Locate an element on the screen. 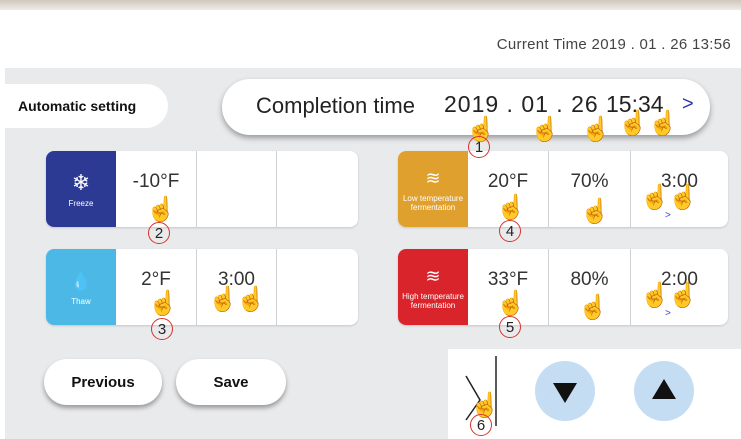  freeze-temp: -10°F is located at coordinates (156, 181).